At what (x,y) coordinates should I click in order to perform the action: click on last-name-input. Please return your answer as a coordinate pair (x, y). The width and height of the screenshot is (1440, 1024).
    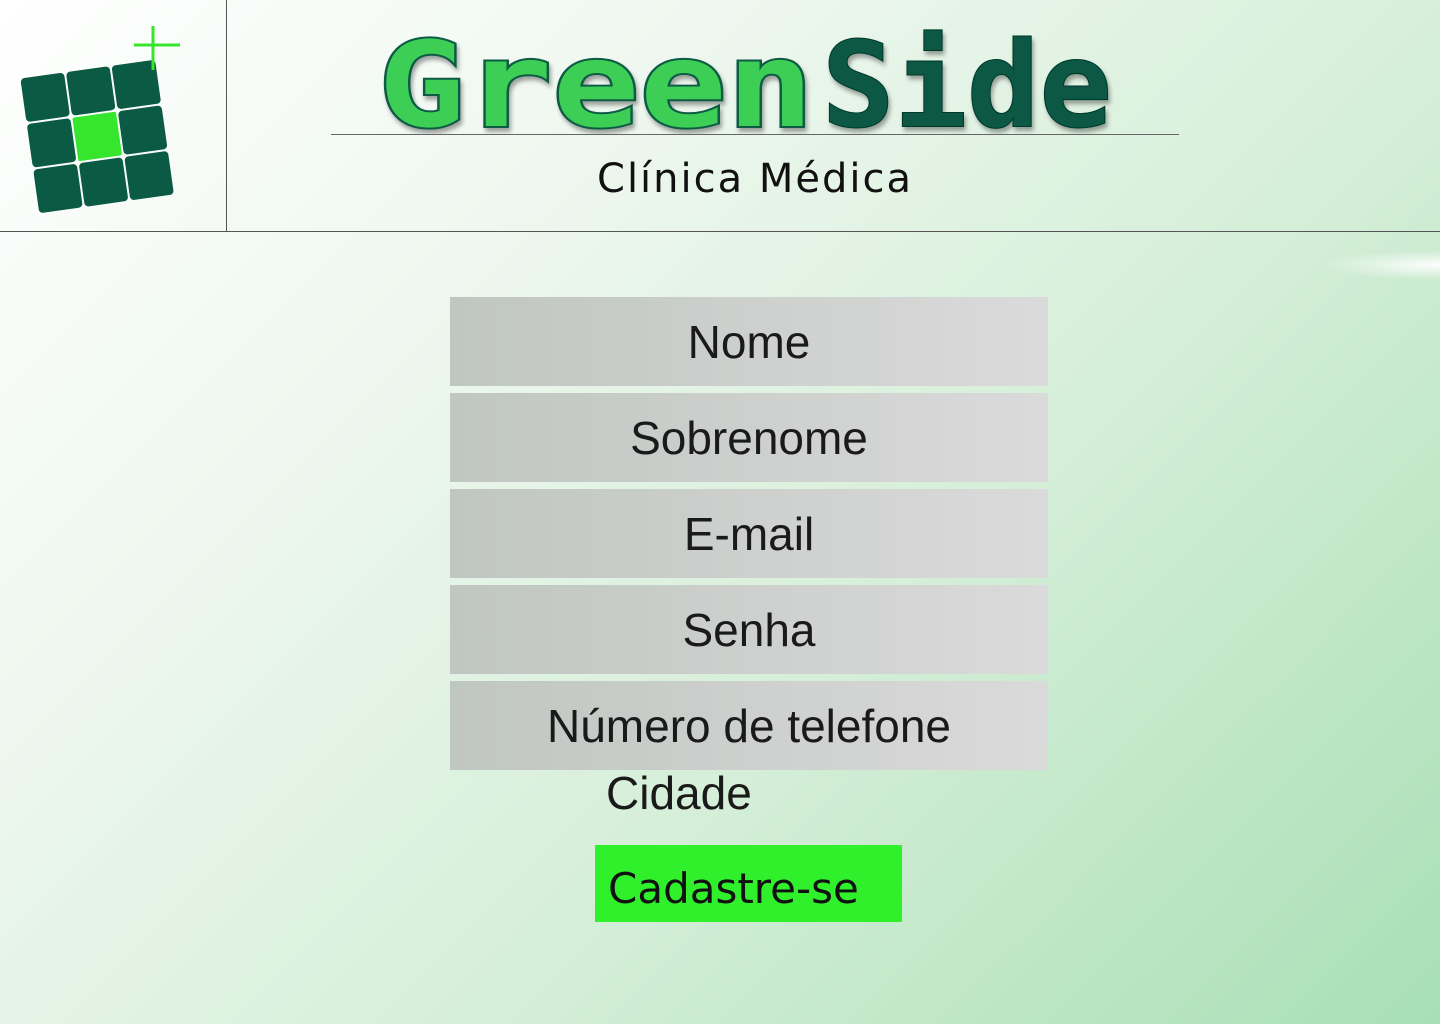
    Looking at the image, I should click on (749, 437).